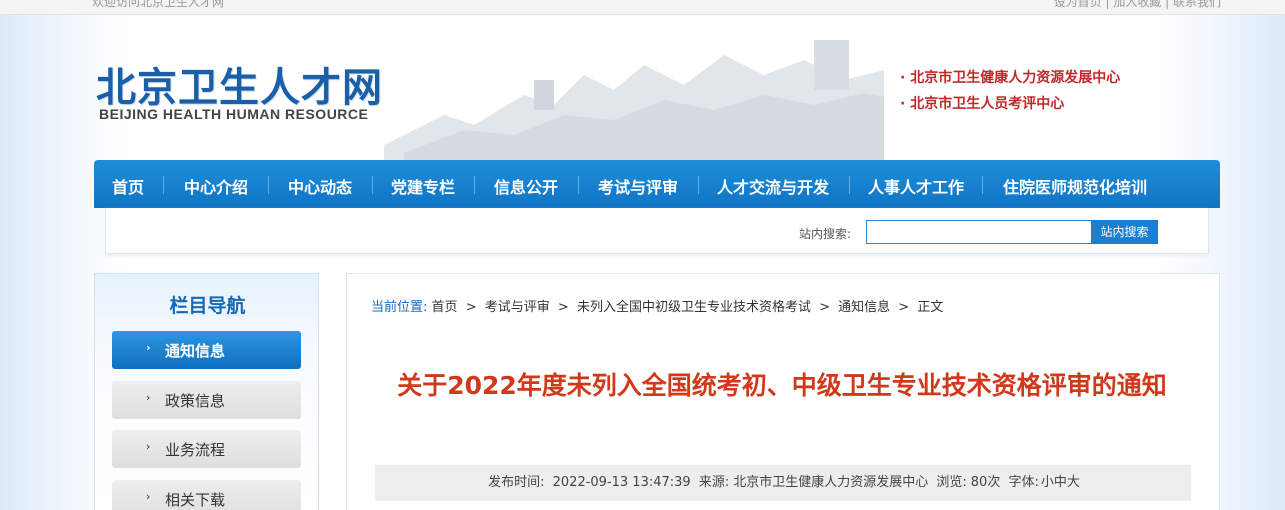 The width and height of the screenshot is (1285, 510). I want to click on nav-item-about: 中心介绍, so click(216, 186).